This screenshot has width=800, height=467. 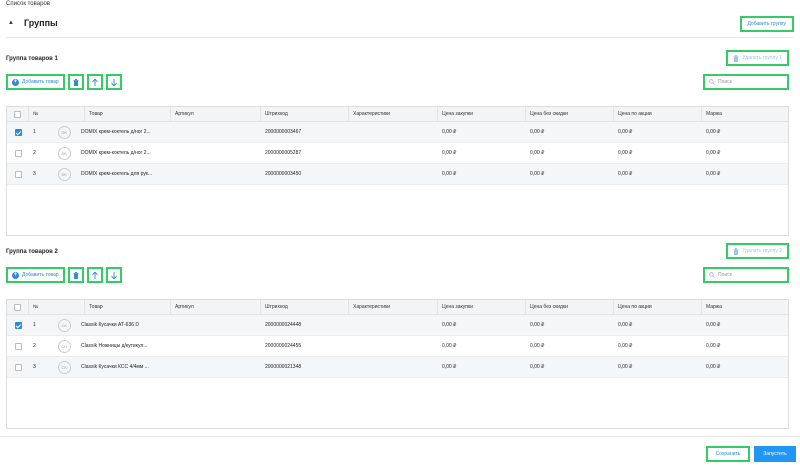 What do you see at coordinates (28, 4) in the screenshot?
I see `page-label: Список товаров` at bounding box center [28, 4].